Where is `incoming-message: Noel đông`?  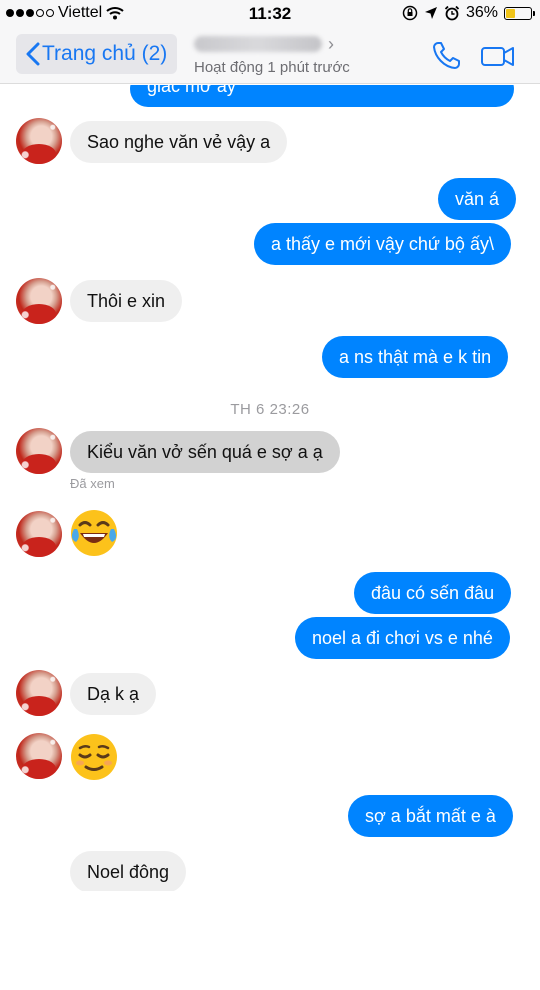 incoming-message: Noel đông is located at coordinates (128, 872).